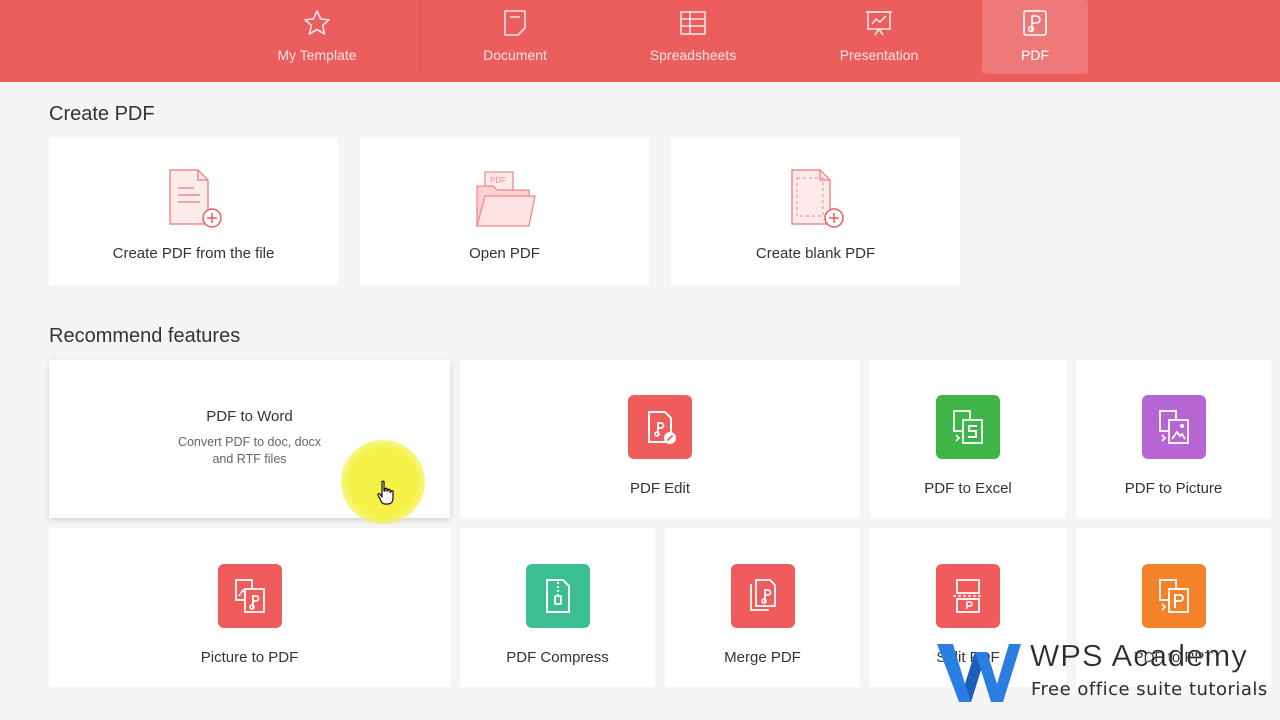  I want to click on card-label: Picture to PDF, so click(249, 657).